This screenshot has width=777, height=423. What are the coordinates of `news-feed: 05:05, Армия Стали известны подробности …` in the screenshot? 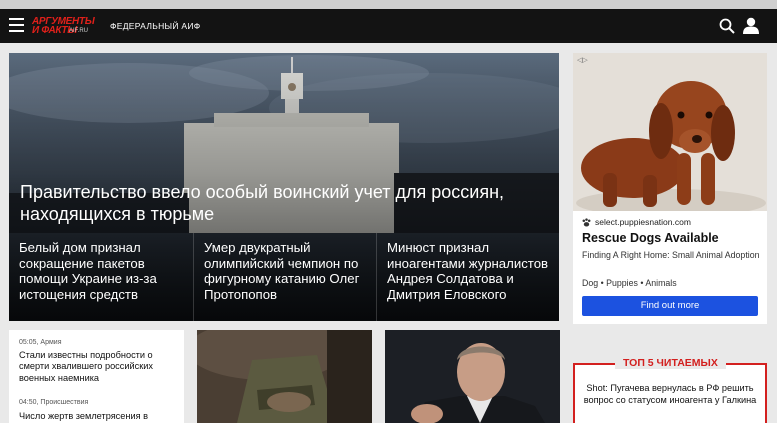 It's located at (96, 376).